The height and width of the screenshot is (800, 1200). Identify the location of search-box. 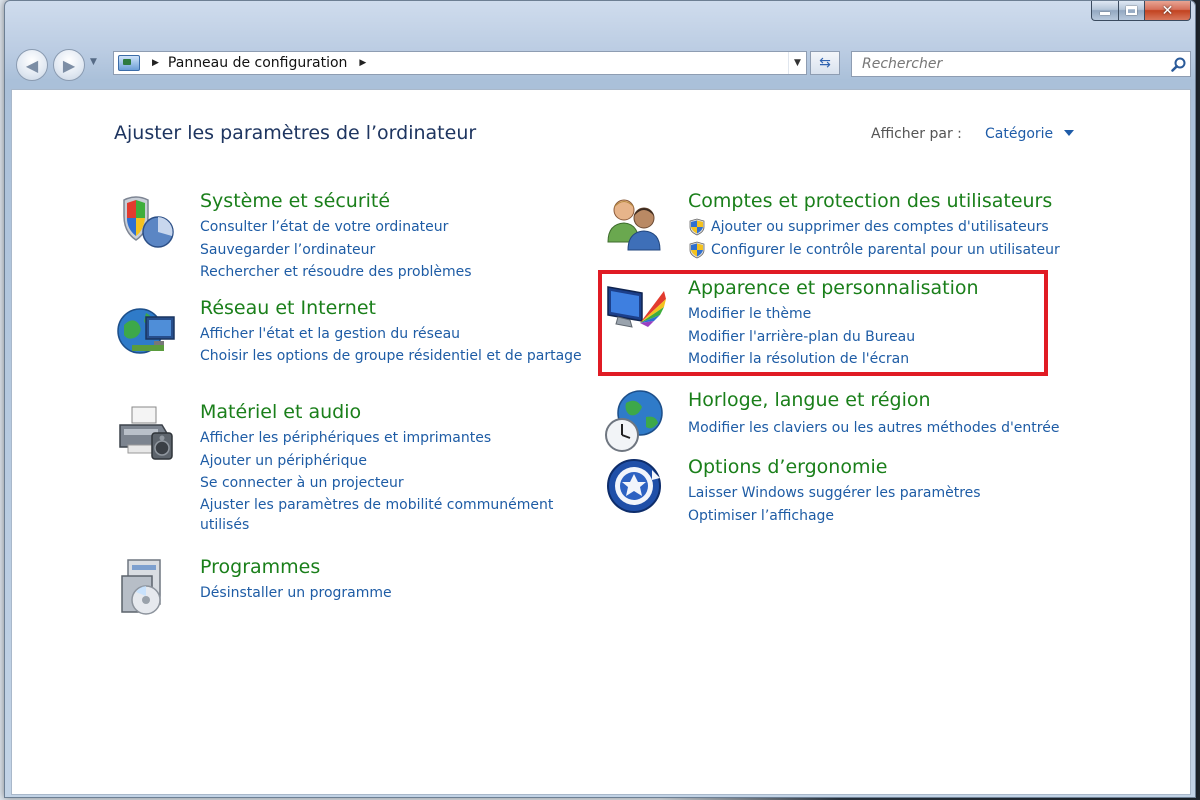
(1021, 64).